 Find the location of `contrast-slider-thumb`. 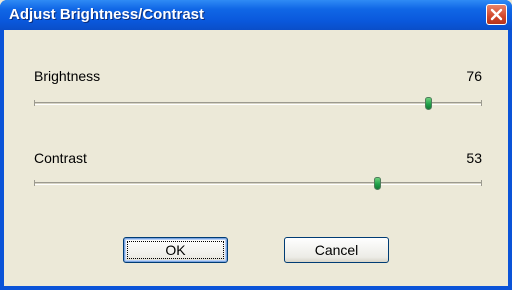

contrast-slider-thumb is located at coordinates (377, 183).